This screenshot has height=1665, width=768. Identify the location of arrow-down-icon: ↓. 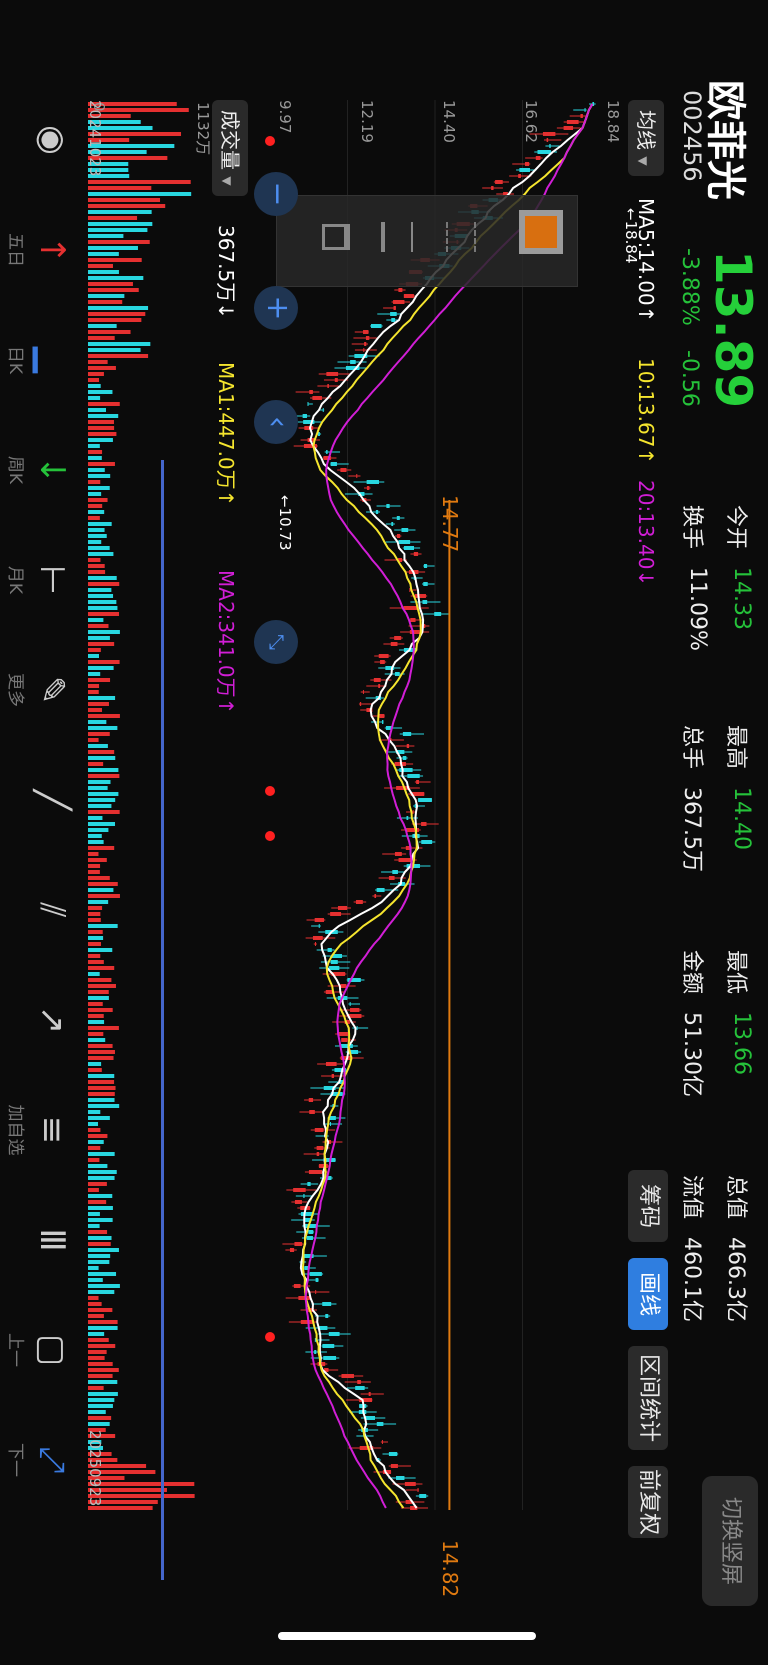
(52, 470).